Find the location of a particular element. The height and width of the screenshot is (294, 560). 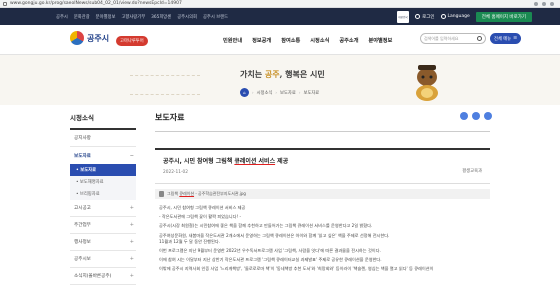

sidebar-item-press: 보도자료 − is located at coordinates (103, 155).